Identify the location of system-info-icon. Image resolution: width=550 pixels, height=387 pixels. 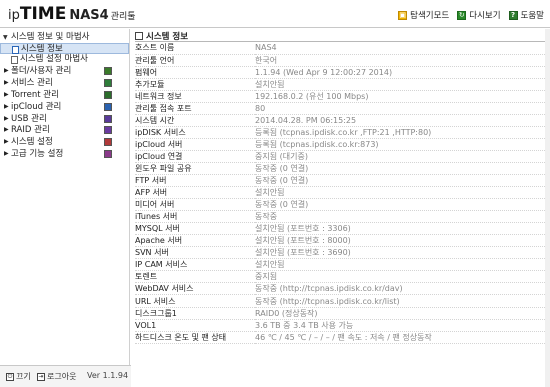
(139, 35).